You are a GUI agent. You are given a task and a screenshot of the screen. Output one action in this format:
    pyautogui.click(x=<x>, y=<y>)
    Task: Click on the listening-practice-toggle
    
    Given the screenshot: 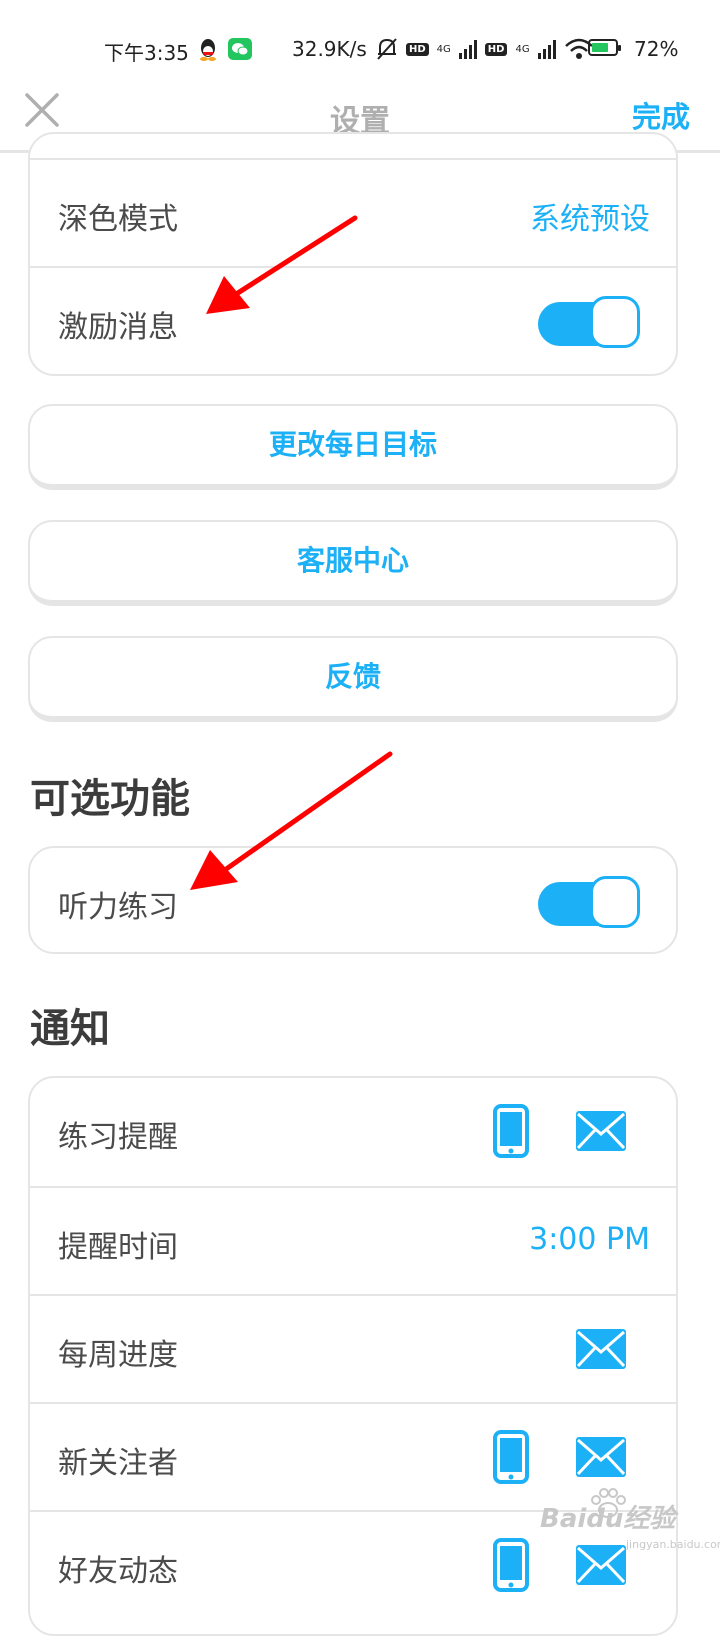 What is the action you would take?
    pyautogui.click(x=590, y=904)
    